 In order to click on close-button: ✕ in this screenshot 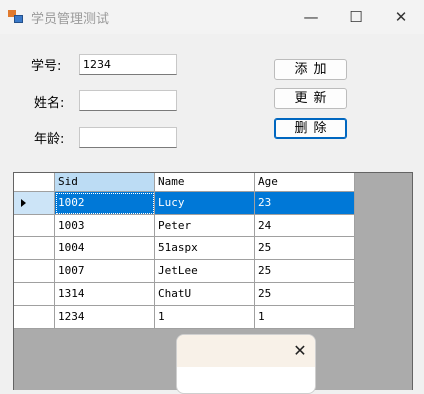, I will do `click(401, 17)`.